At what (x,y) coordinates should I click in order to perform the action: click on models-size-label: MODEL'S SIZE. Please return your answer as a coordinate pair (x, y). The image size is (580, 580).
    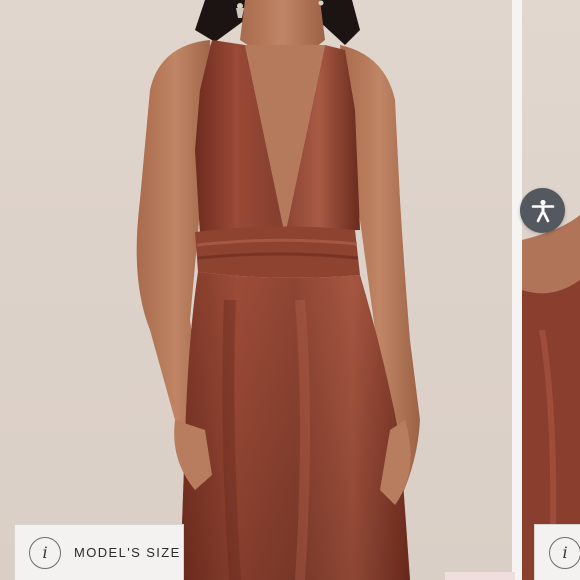
    Looking at the image, I should click on (127, 552).